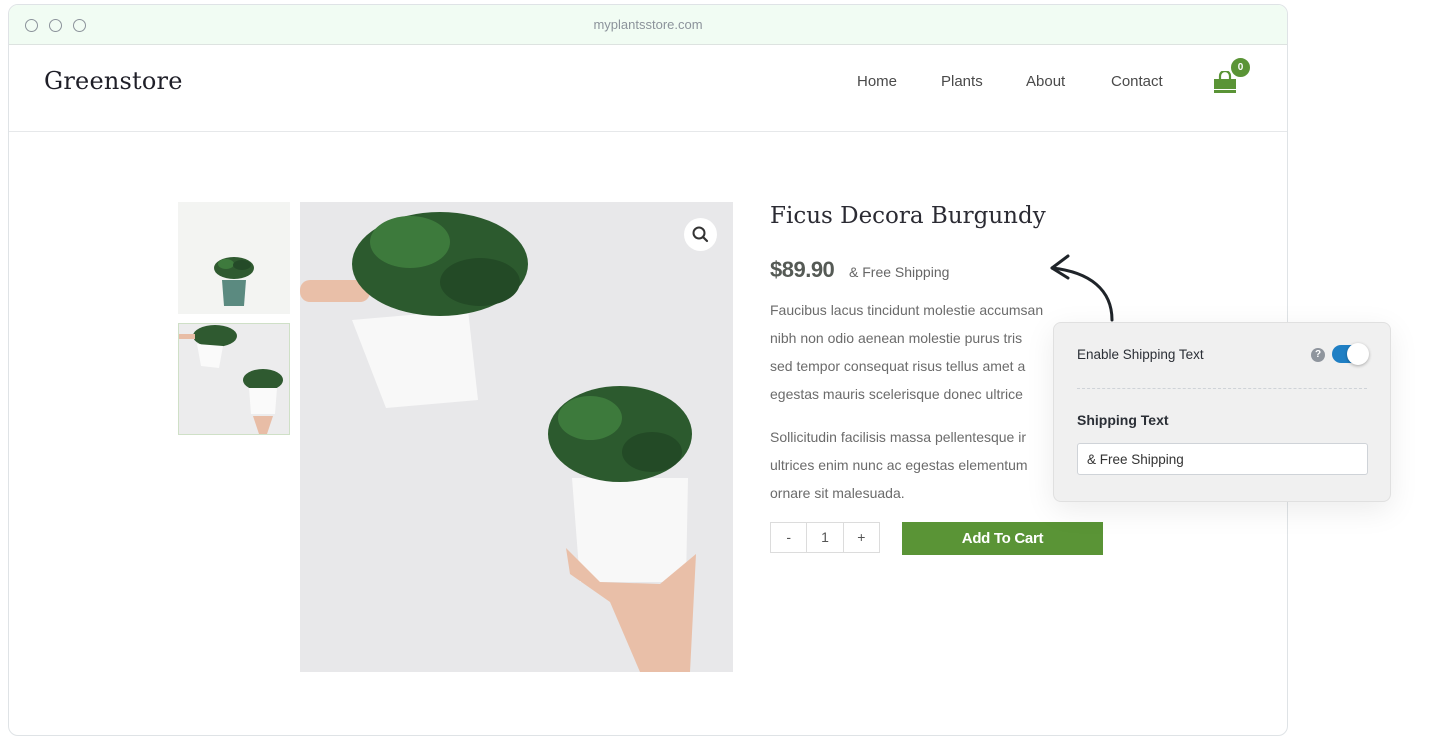  What do you see at coordinates (1123, 420) in the screenshot?
I see `shipping-text-label: Shipping Text` at bounding box center [1123, 420].